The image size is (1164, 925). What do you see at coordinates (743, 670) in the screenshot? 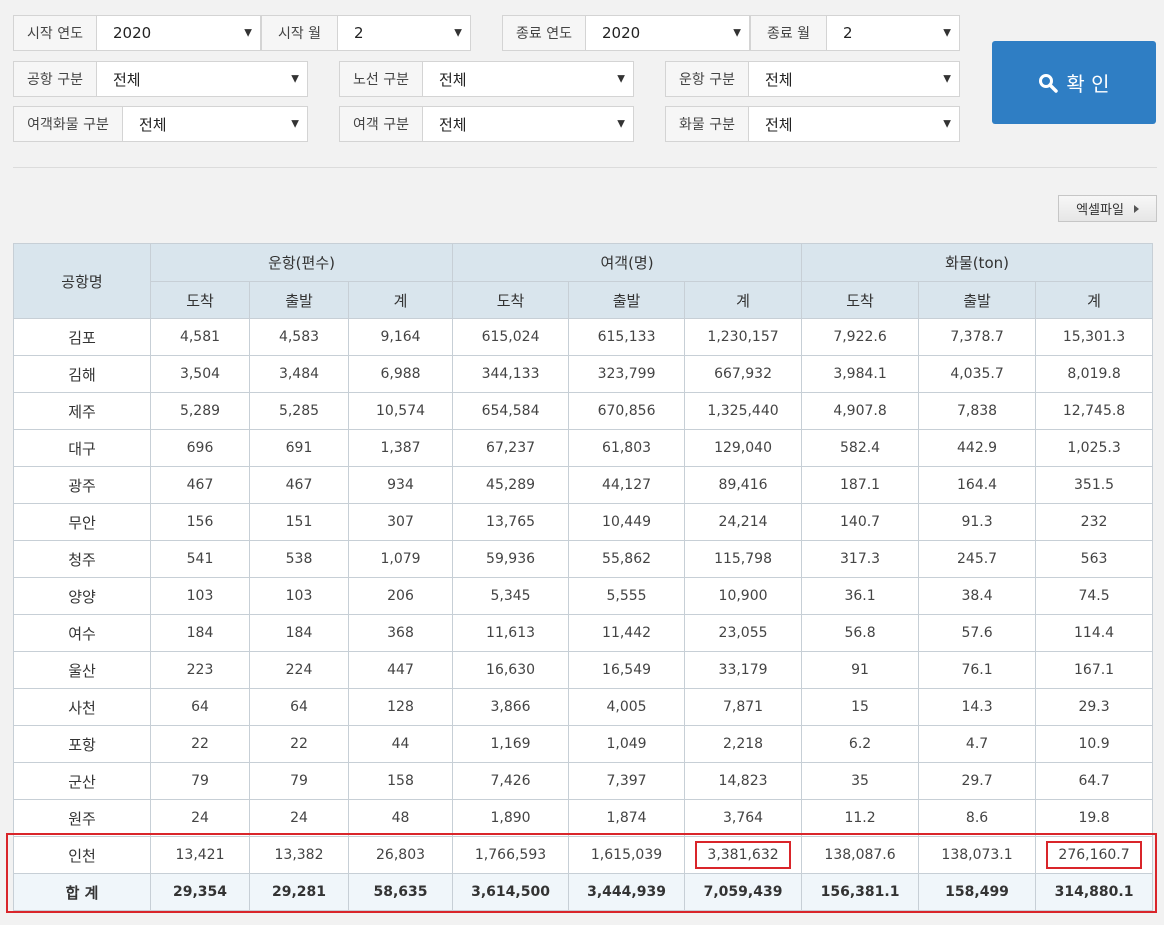
I see `table-cell: 33,179` at bounding box center [743, 670].